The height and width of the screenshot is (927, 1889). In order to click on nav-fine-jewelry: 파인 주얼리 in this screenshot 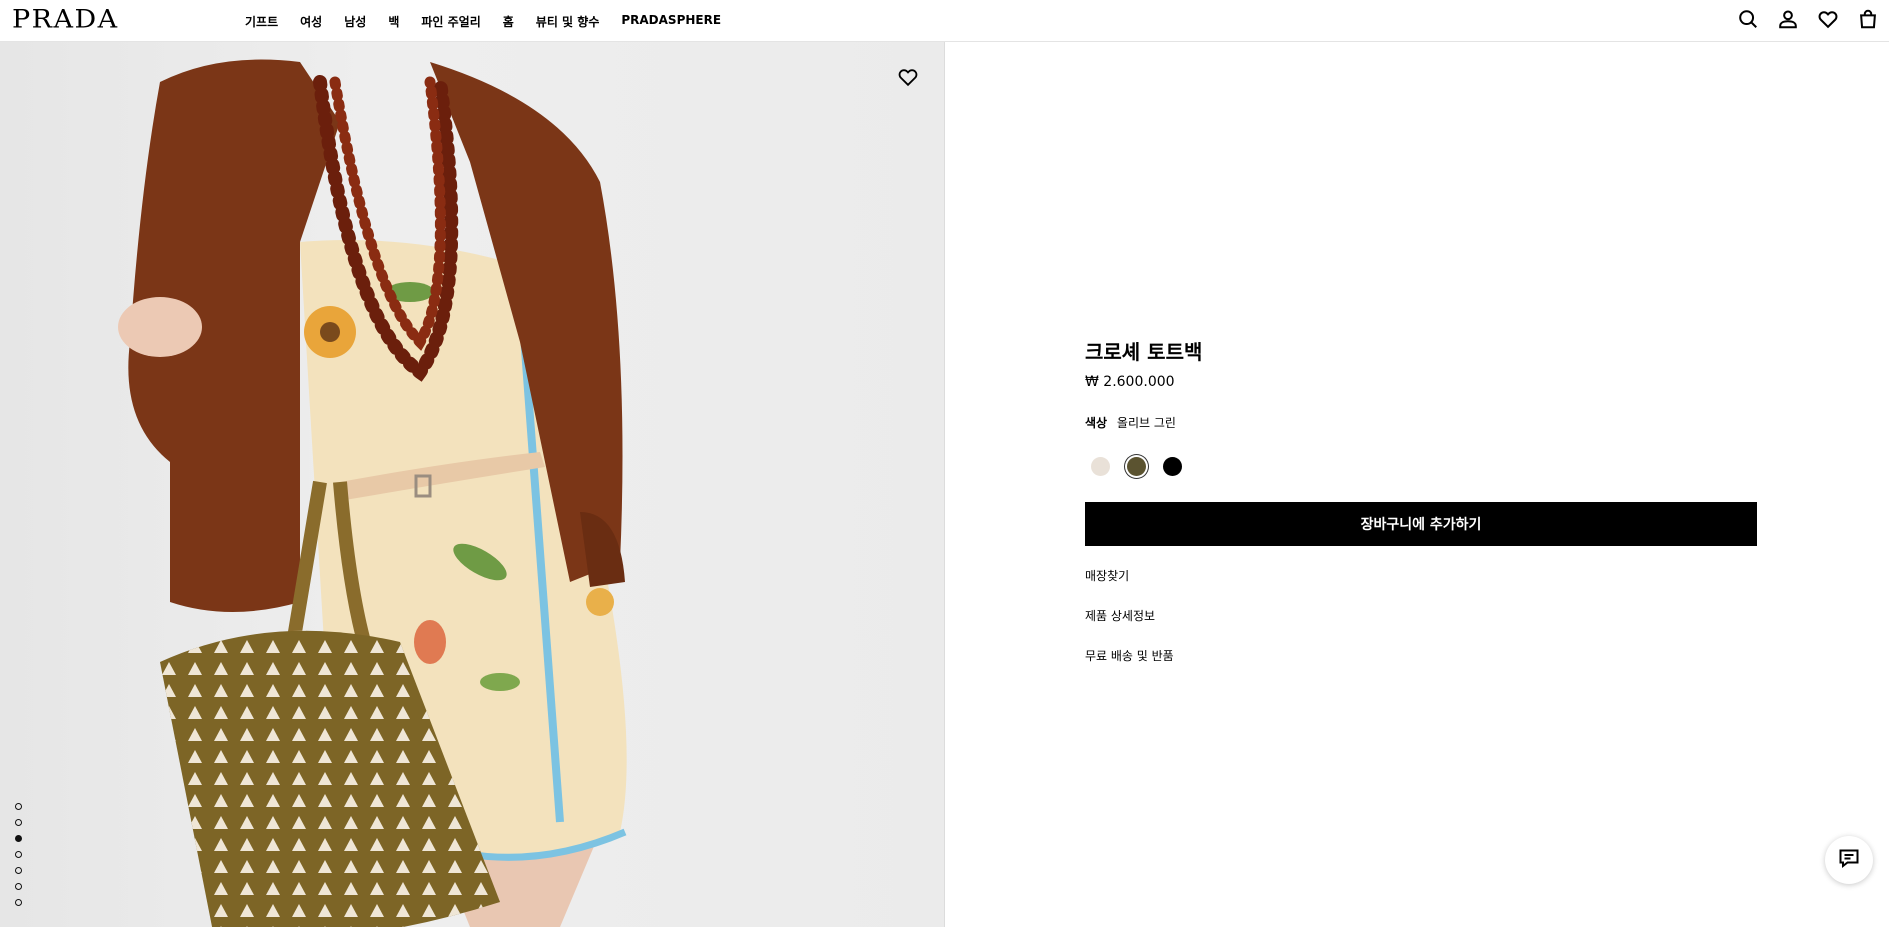, I will do `click(450, 21)`.